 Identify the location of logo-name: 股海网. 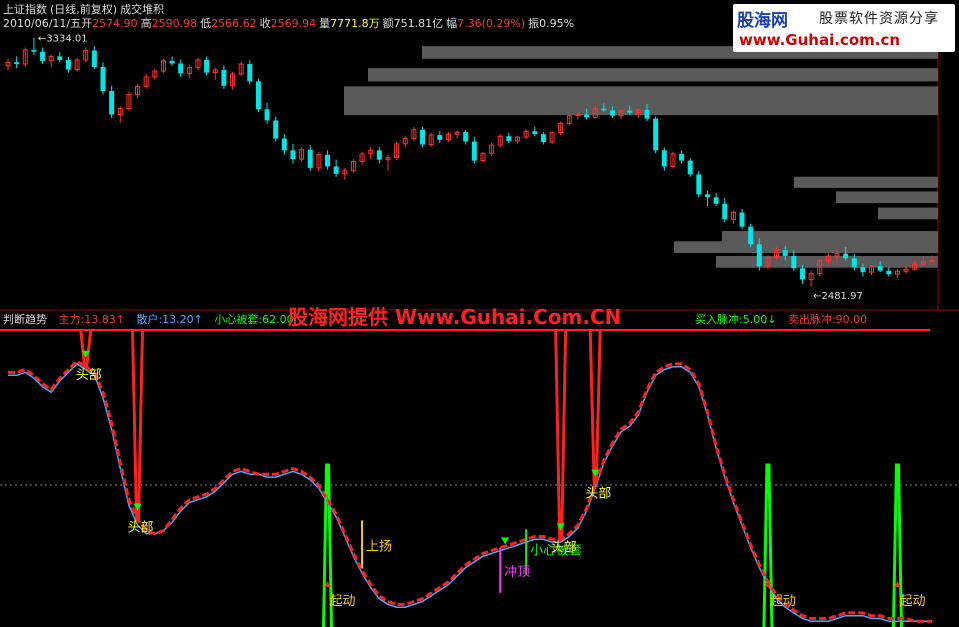
(762, 21).